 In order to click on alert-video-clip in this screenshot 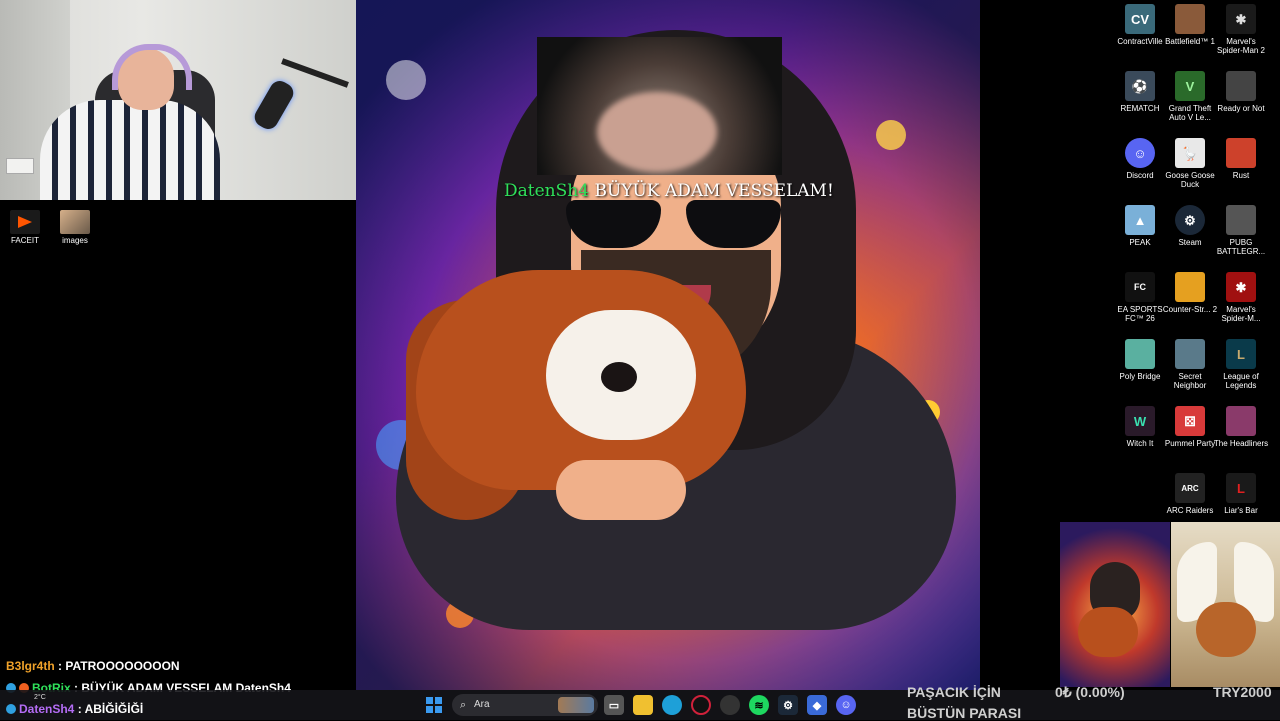, I will do `click(659, 106)`.